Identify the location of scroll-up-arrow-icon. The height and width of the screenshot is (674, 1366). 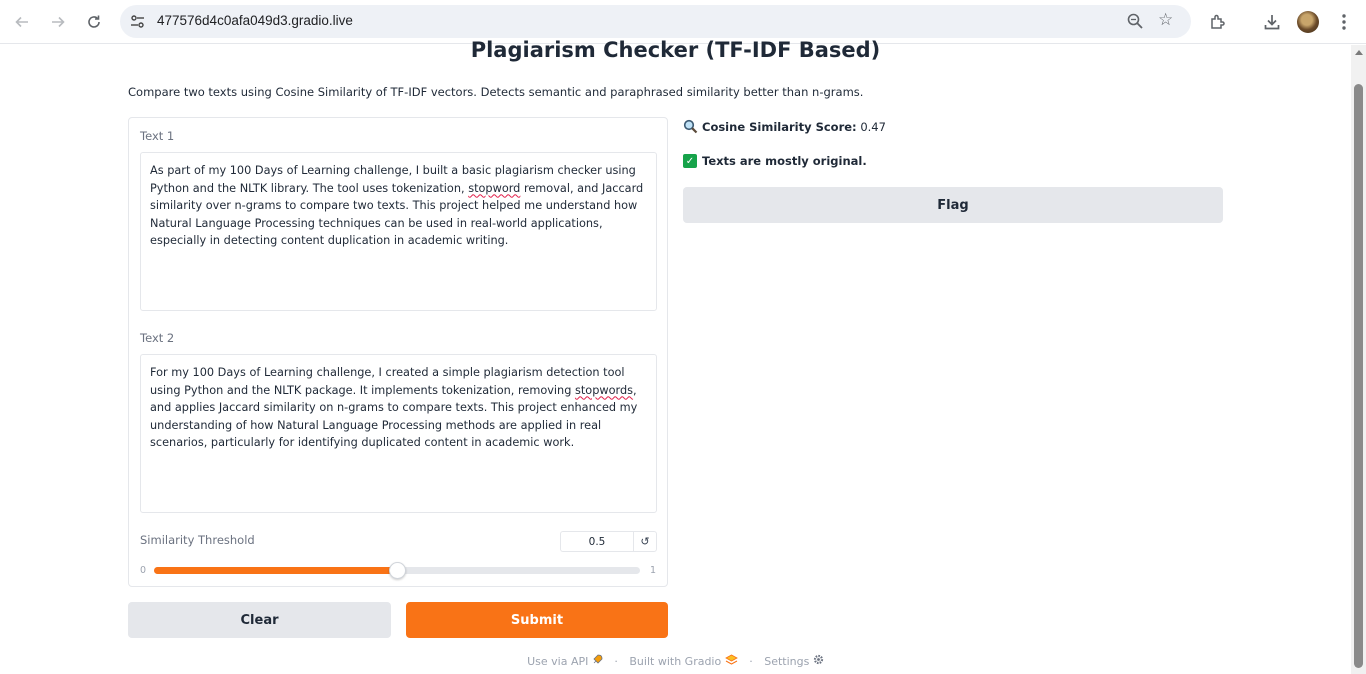
(1359, 52).